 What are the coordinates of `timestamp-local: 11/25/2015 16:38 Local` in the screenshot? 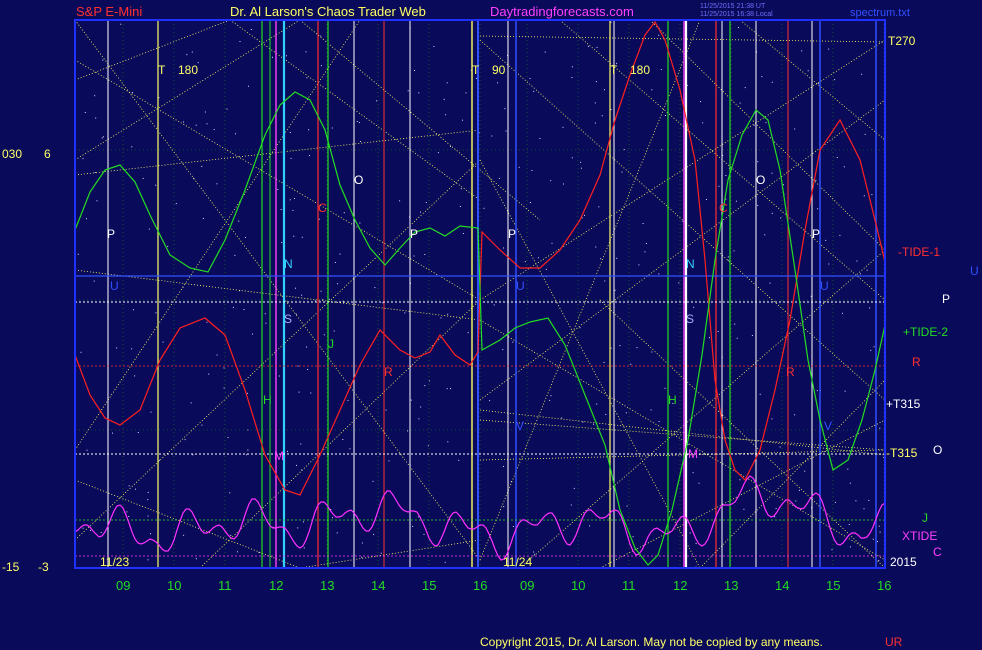 It's located at (736, 14).